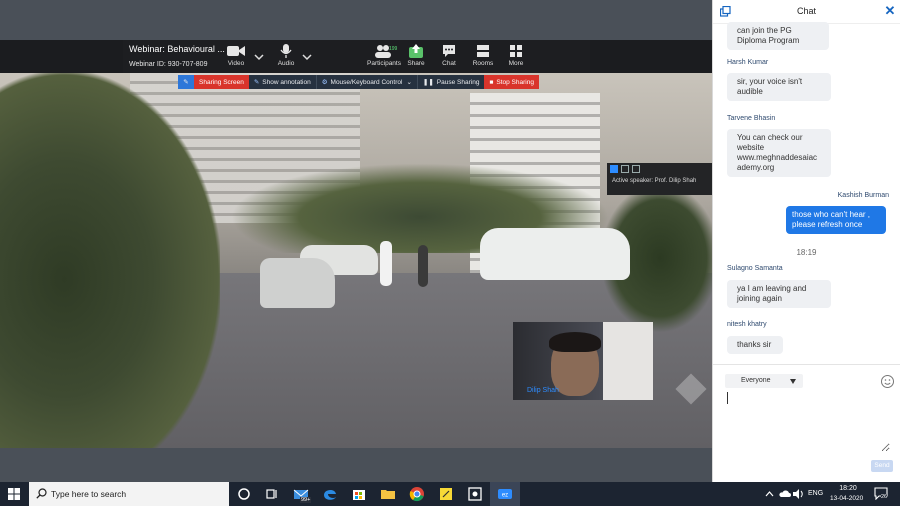 Image resolution: width=900 pixels, height=506 pixels. What do you see at coordinates (511, 82) in the screenshot?
I see `stop-sharing-button: ■ Stop Sharing` at bounding box center [511, 82].